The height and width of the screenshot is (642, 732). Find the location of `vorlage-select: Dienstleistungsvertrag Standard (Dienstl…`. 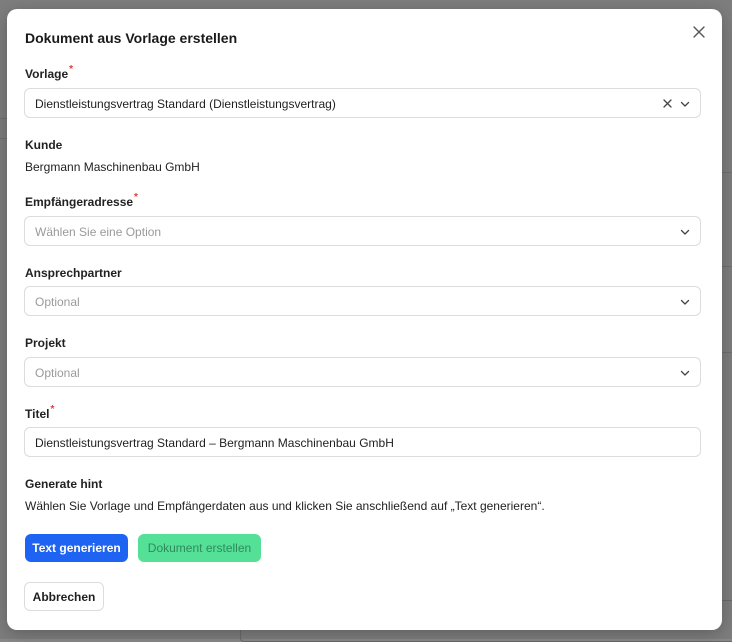

vorlage-select: Dienstleistungsvertrag Standard (Dienstl… is located at coordinates (362, 103).